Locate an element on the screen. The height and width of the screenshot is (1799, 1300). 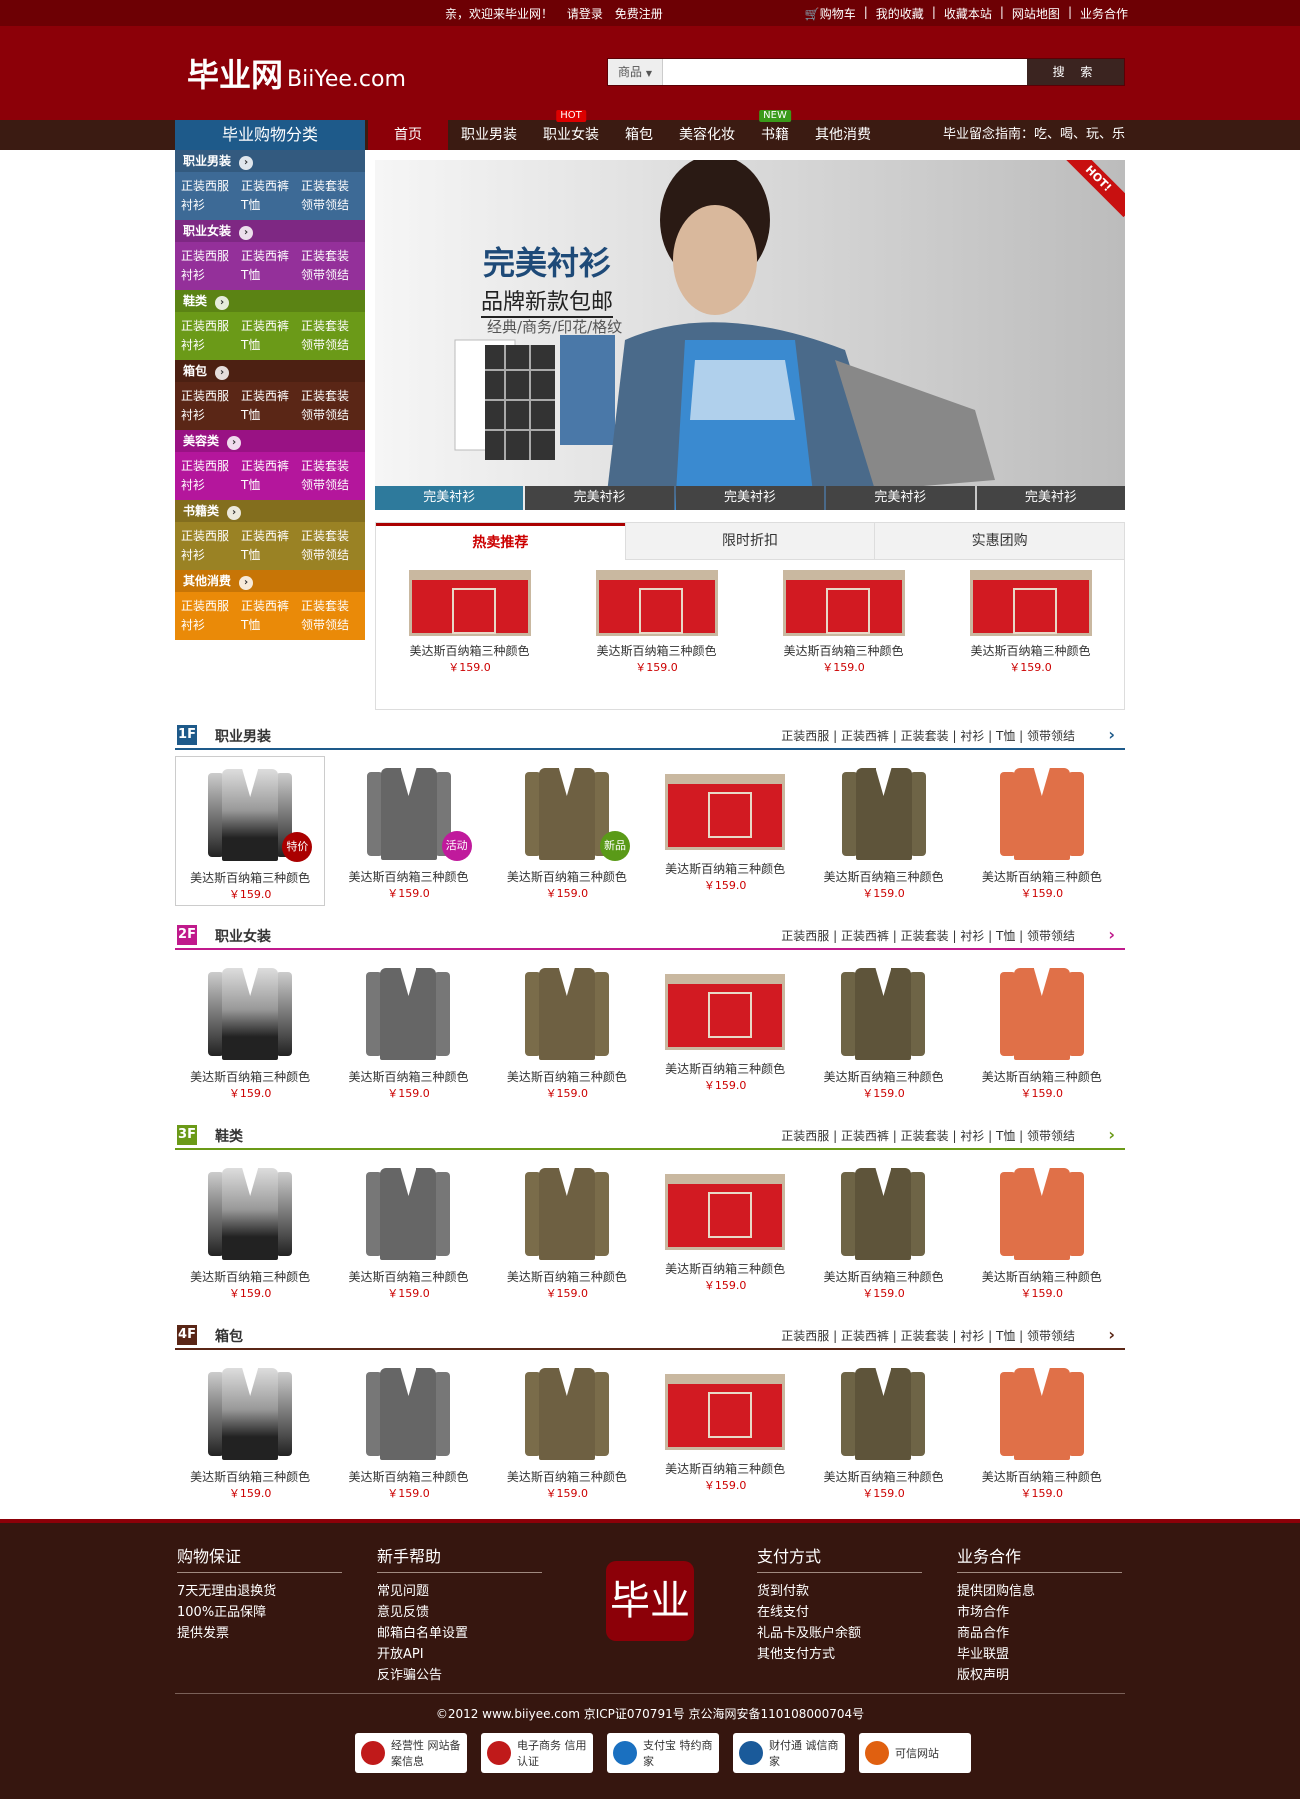
footer-link: 货到付款 is located at coordinates (839, 1591).